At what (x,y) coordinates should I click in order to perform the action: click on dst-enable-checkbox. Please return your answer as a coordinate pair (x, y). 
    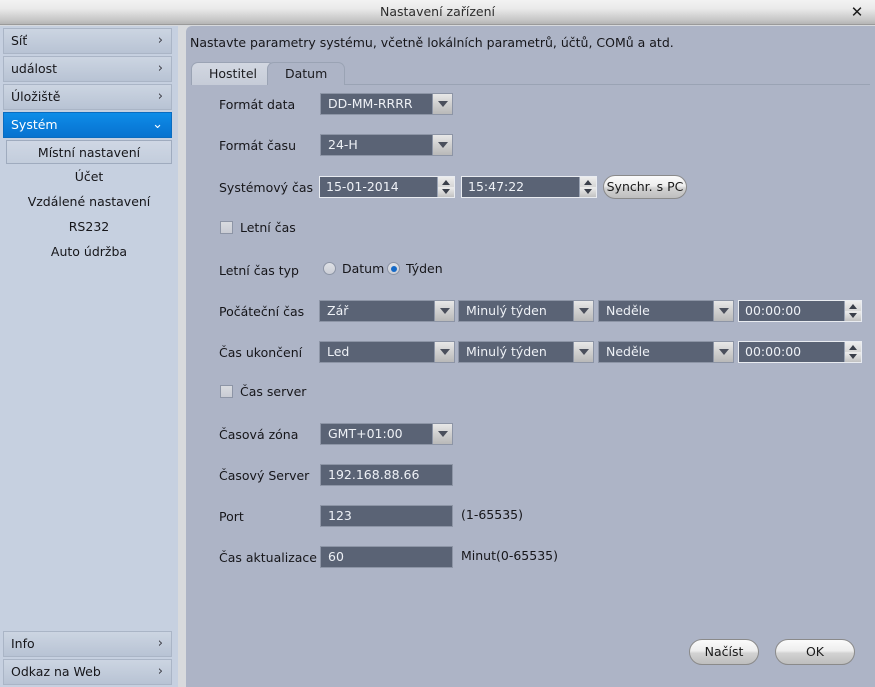
    Looking at the image, I should click on (226, 227).